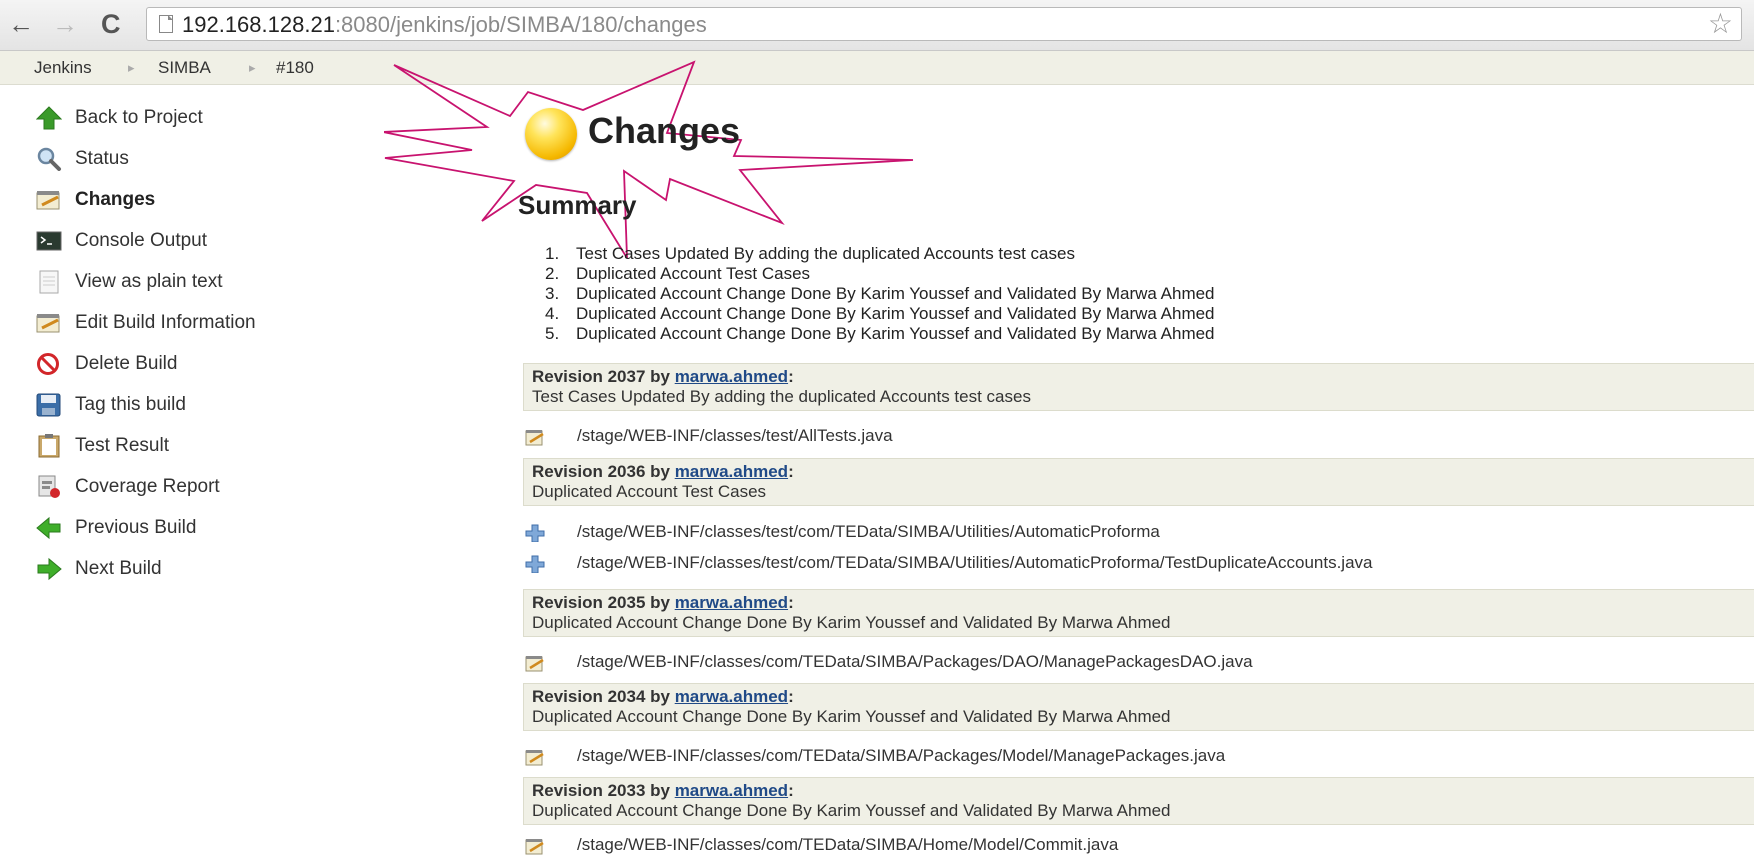 The width and height of the screenshot is (1754, 858). Describe the element at coordinates (126, 363) in the screenshot. I see `sidebar-item-label: Delete Build` at that location.